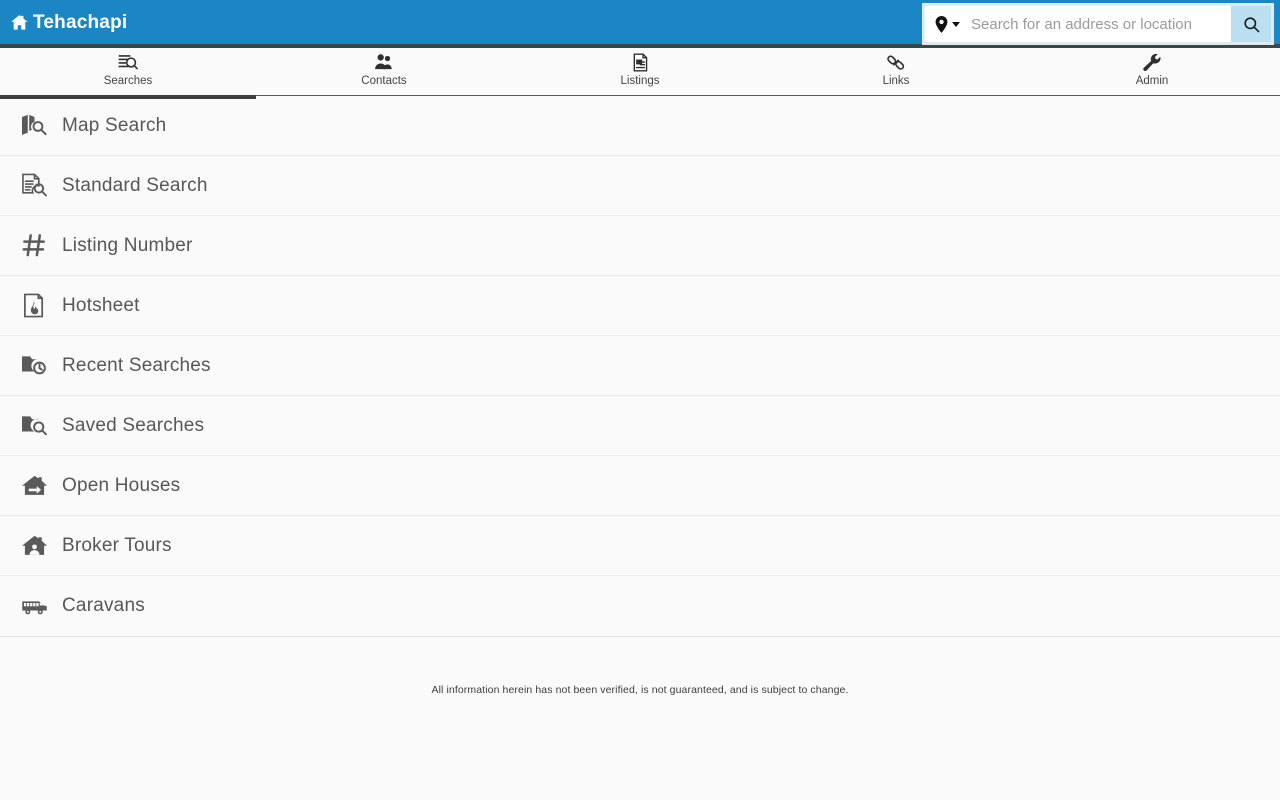 Image resolution: width=1280 pixels, height=800 pixels. What do you see at coordinates (34, 186) in the screenshot?
I see `standard-search-icon` at bounding box center [34, 186].